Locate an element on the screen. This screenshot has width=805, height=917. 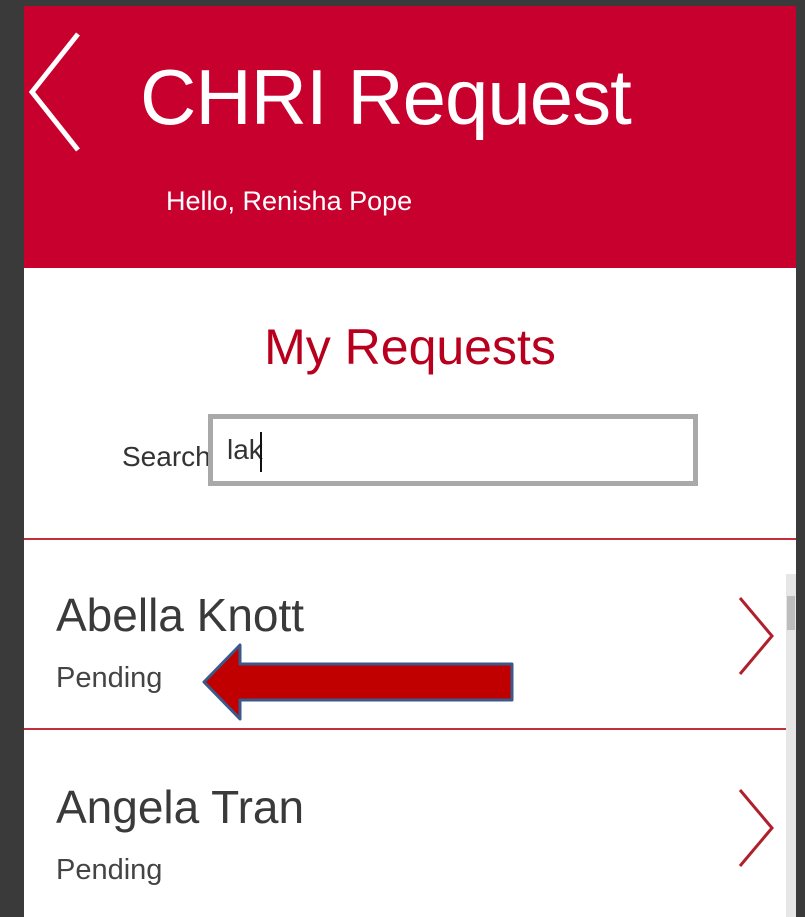
app-title: CHRI Request is located at coordinates (386, 97).